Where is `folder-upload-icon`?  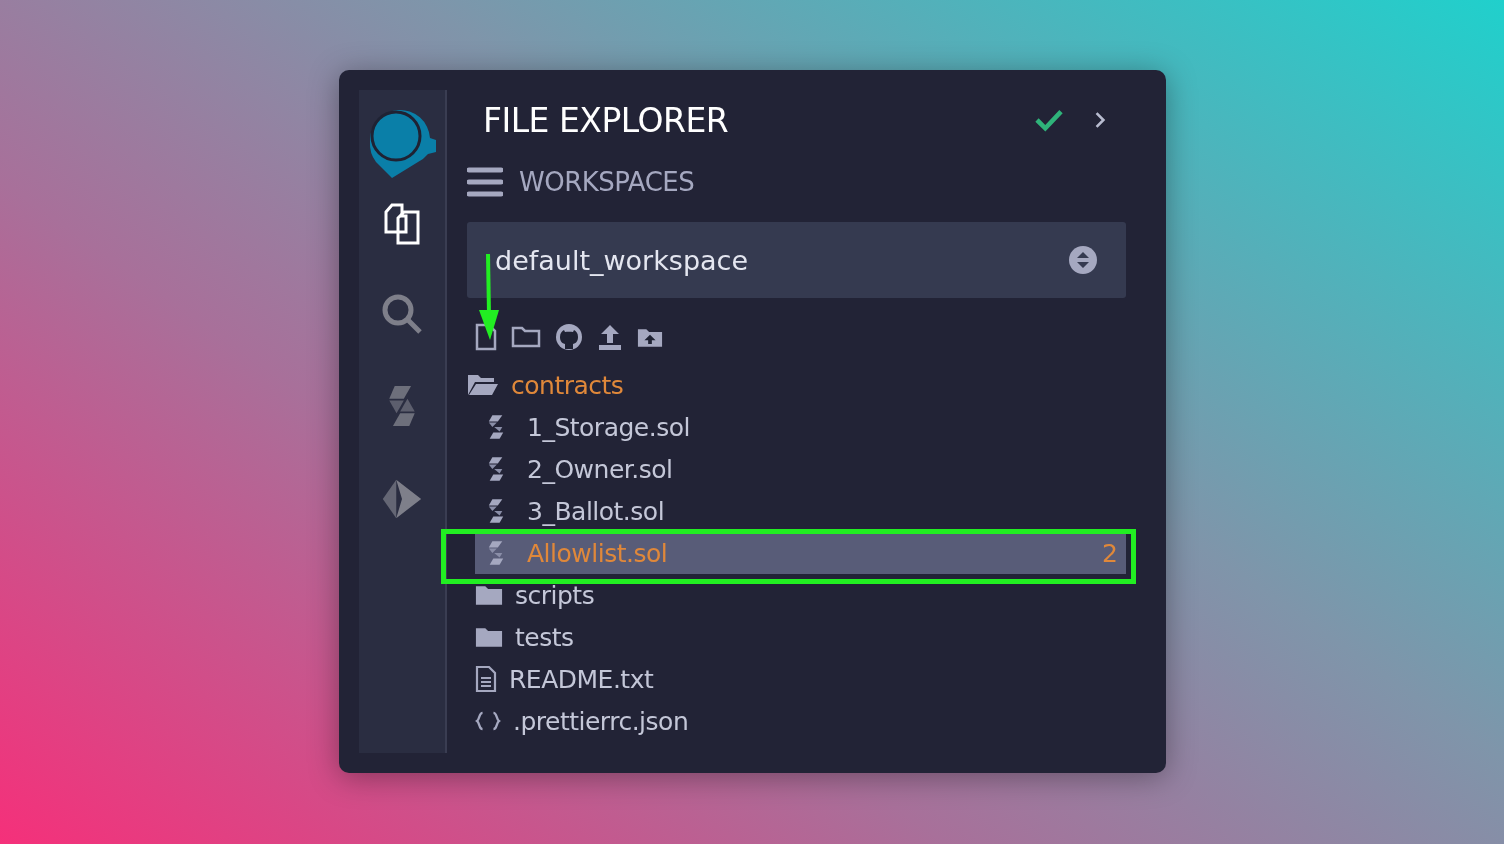 folder-upload-icon is located at coordinates (650, 337).